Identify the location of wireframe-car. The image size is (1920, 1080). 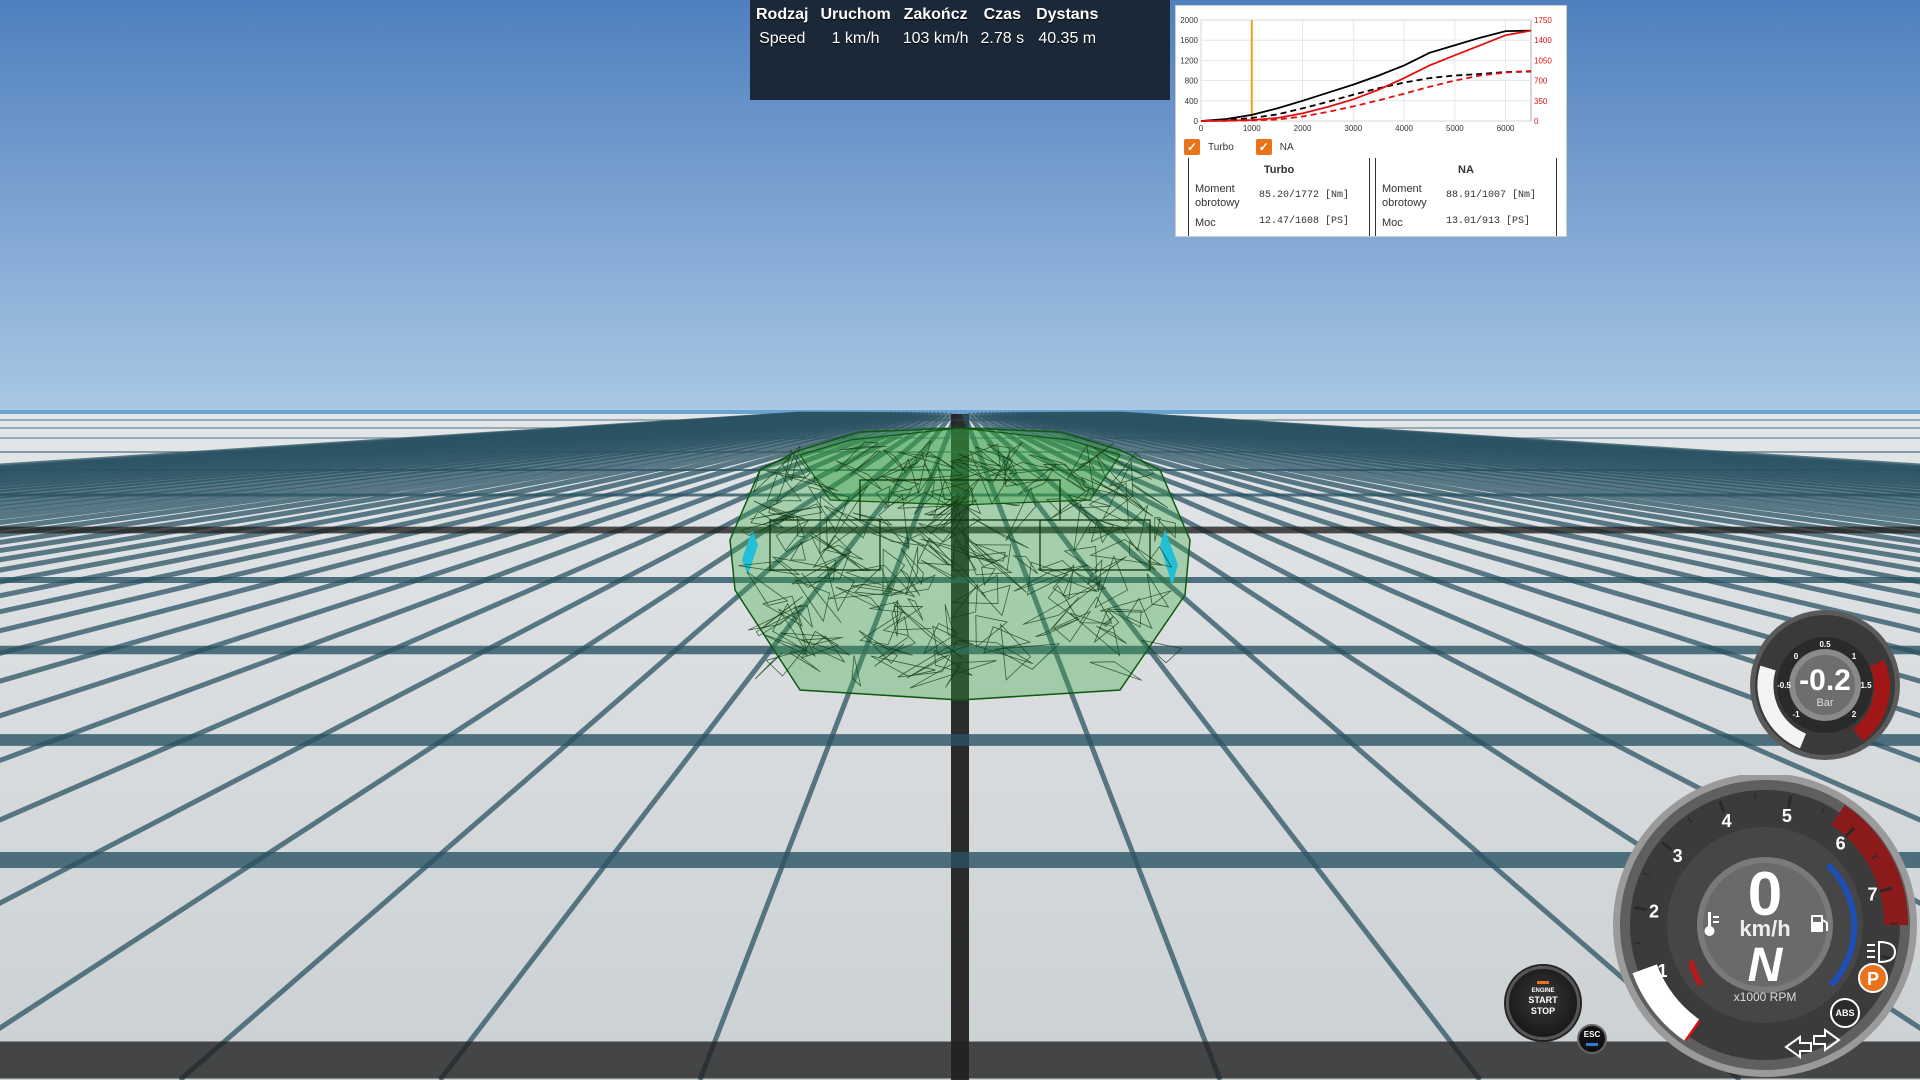
(960, 564).